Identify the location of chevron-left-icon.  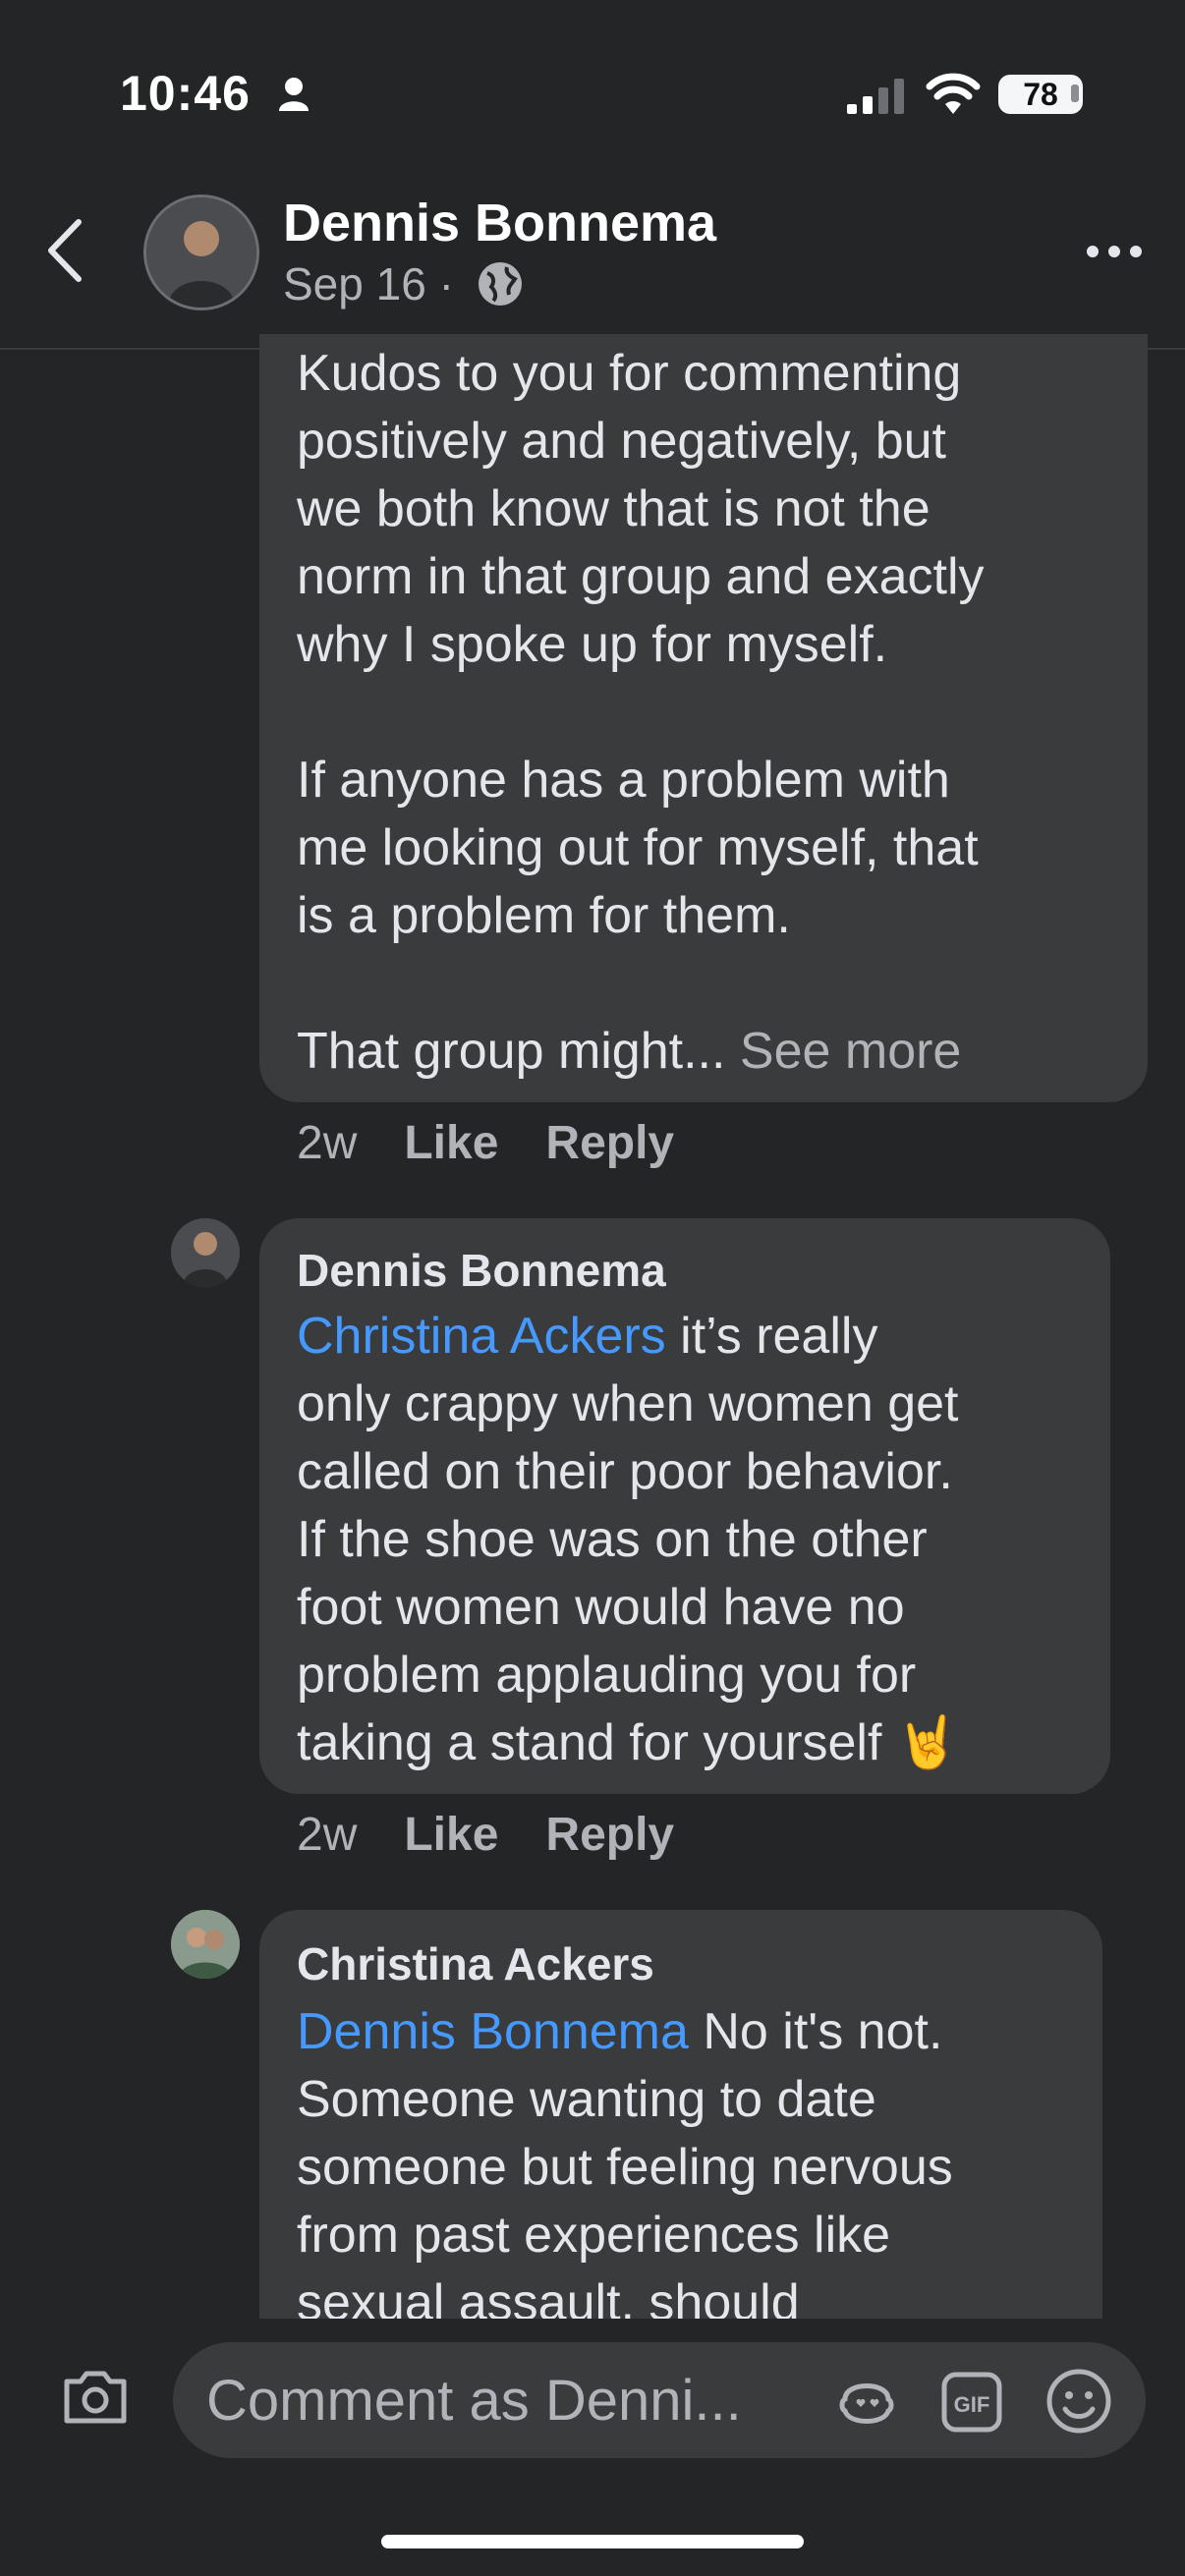
(65, 250).